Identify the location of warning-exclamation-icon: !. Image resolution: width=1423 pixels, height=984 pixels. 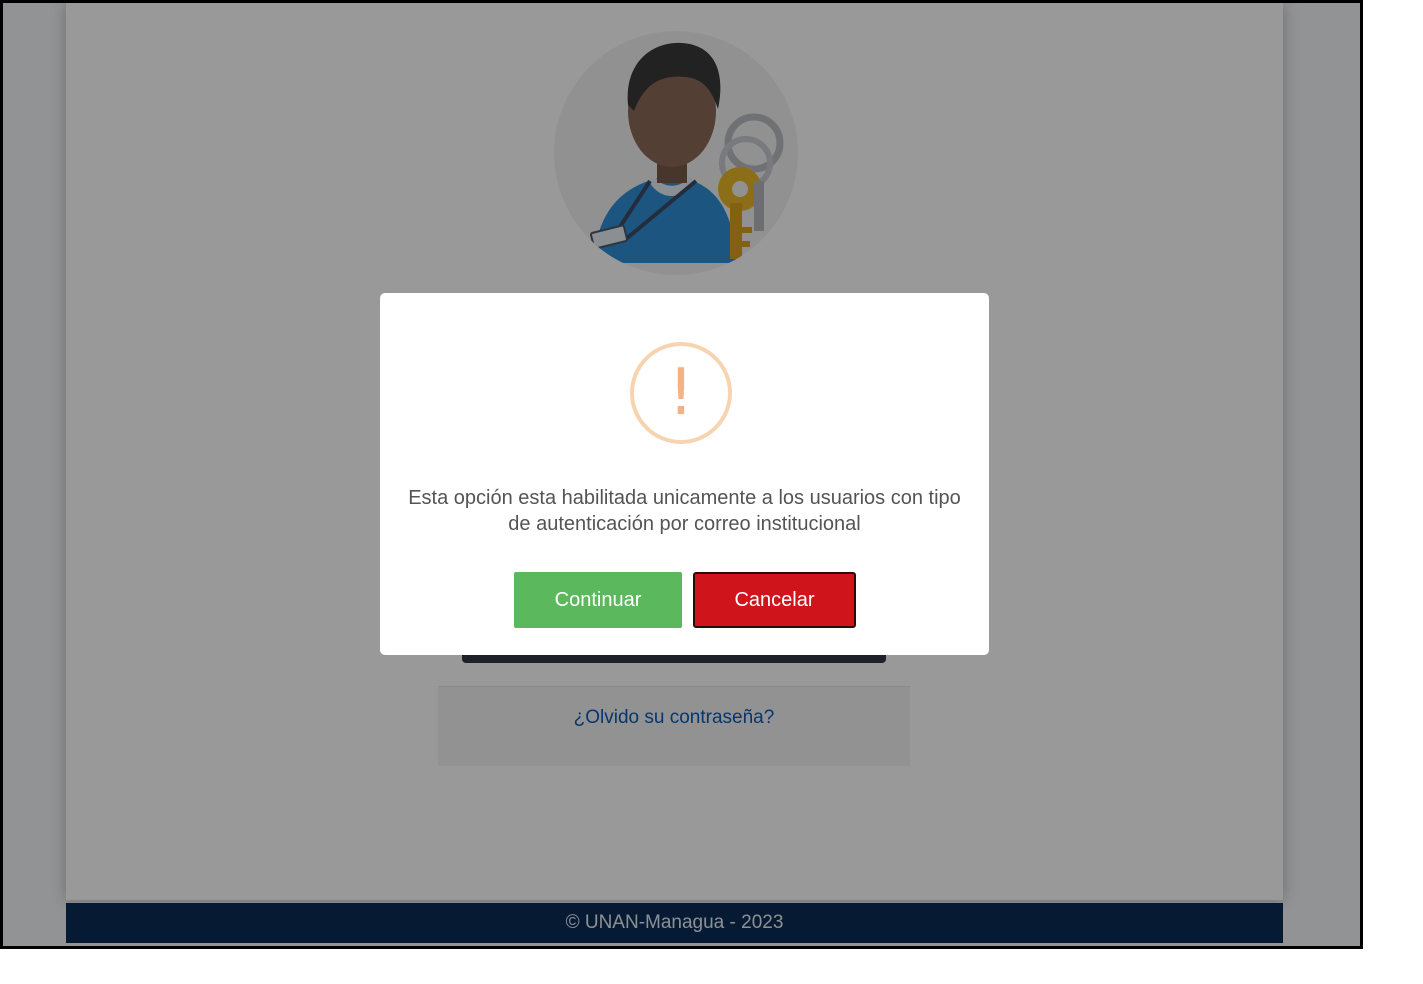
(681, 393).